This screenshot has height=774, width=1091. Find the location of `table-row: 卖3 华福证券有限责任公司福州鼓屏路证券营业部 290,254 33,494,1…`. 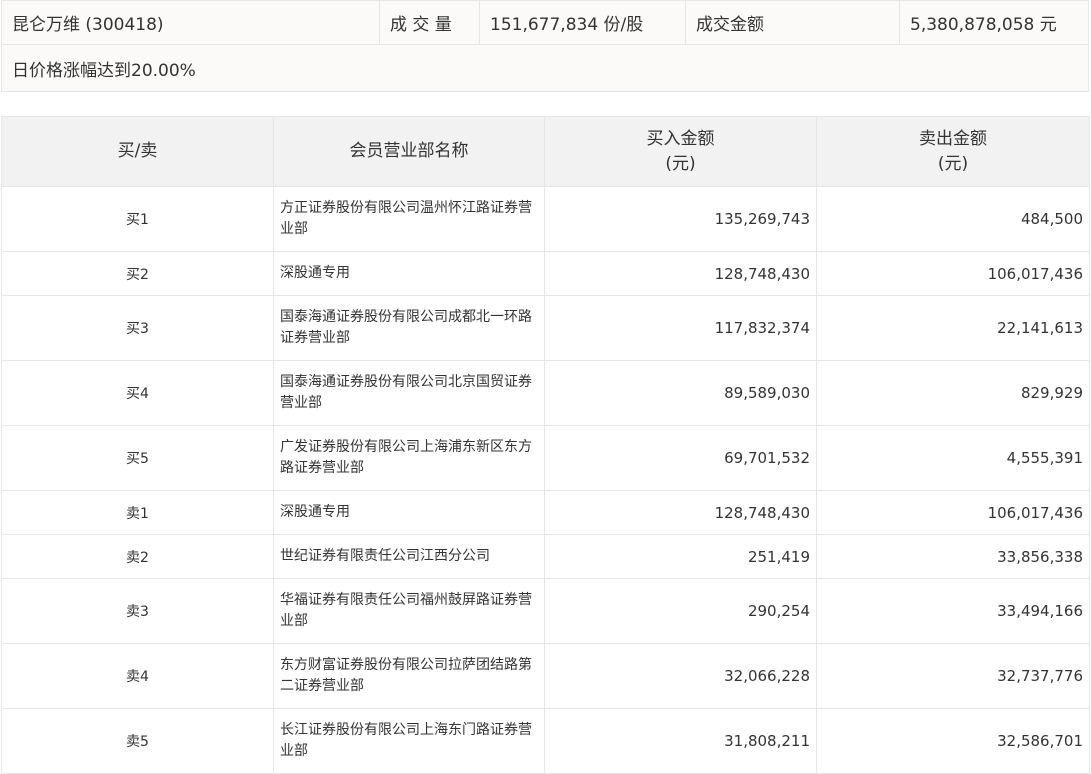

table-row: 卖3 华福证券有限责任公司福州鼓屏路证券营业部 290,254 33,494,1… is located at coordinates (545, 611).